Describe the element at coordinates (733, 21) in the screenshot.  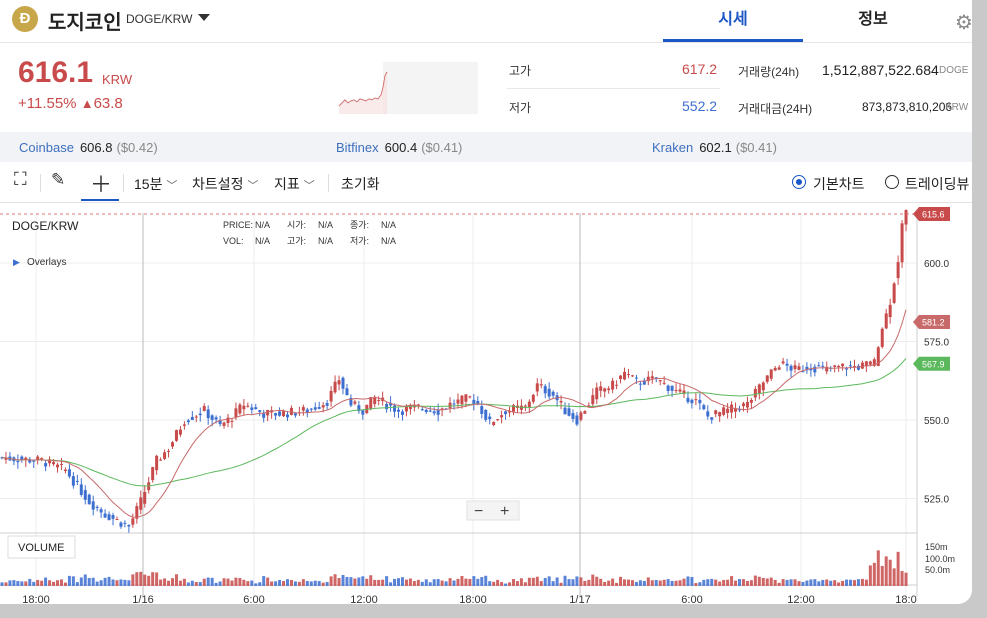
I see `tab-price: 시세` at that location.